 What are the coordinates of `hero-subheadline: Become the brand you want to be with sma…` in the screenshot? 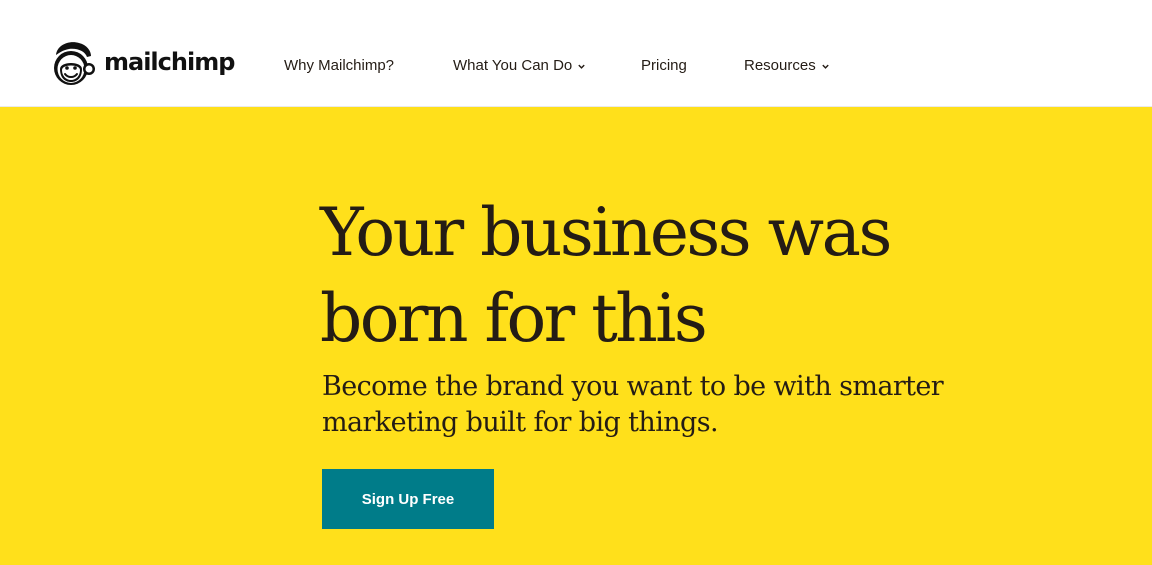 It's located at (682, 405).